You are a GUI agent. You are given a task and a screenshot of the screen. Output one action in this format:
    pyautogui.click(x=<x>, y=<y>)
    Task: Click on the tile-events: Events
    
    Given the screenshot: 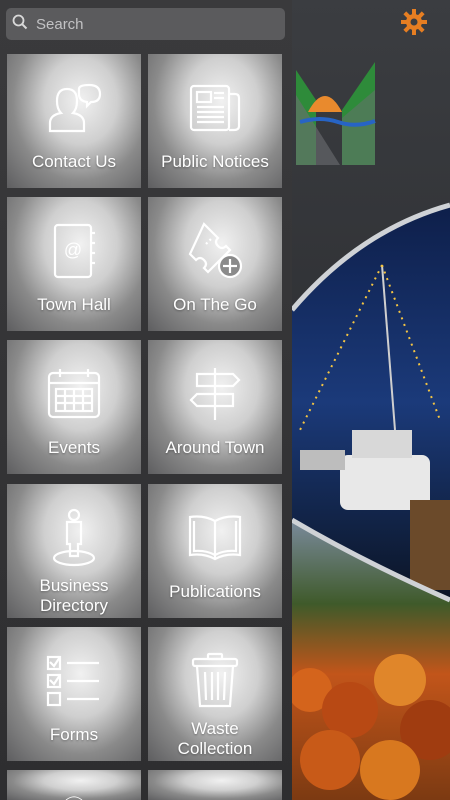 What is the action you would take?
    pyautogui.click(x=74, y=407)
    